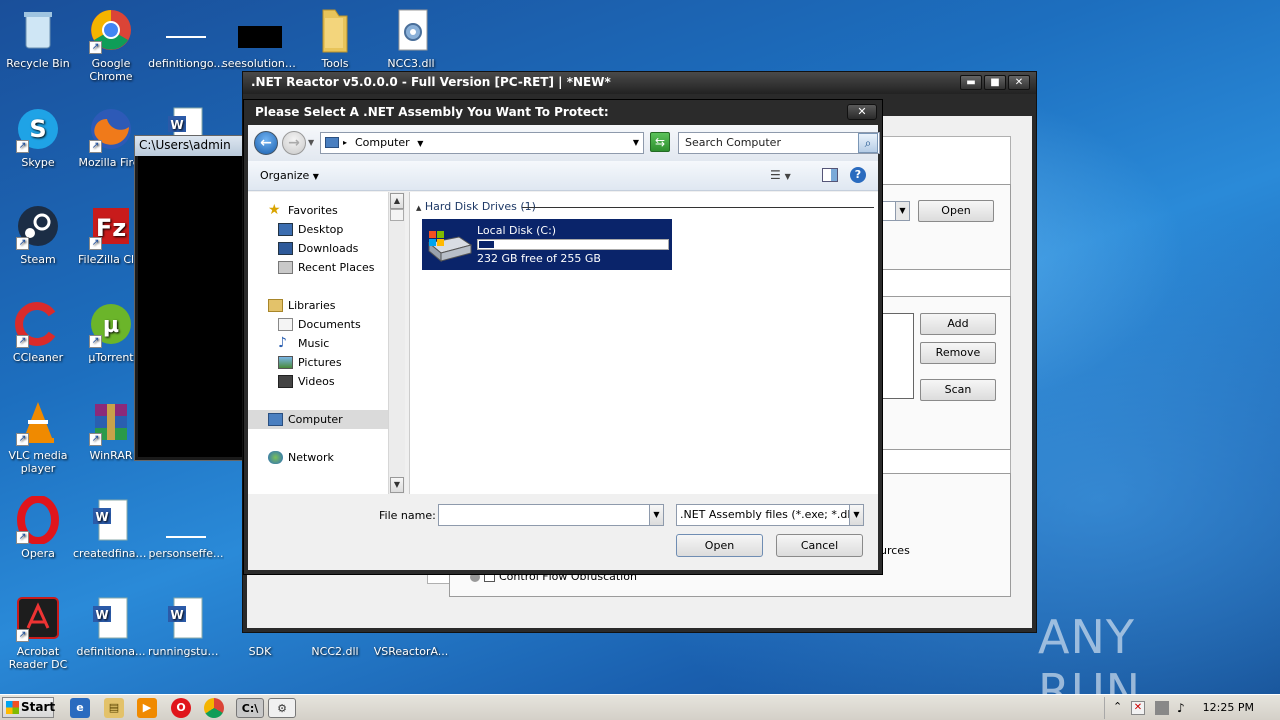 The image size is (1280, 720). Describe the element at coordinates (318, 324) in the screenshot. I see `nav-documents: Documents` at that location.